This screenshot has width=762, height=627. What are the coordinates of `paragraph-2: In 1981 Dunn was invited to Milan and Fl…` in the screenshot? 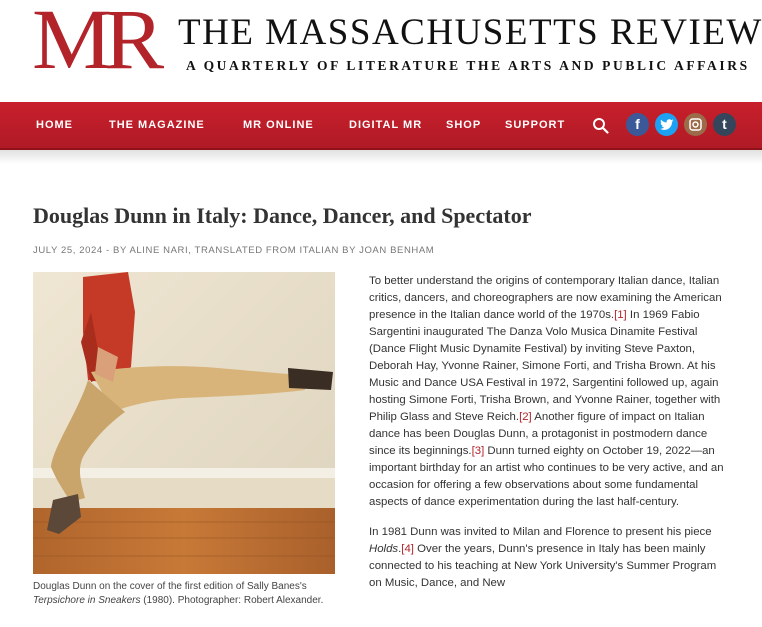 It's located at (548, 558).